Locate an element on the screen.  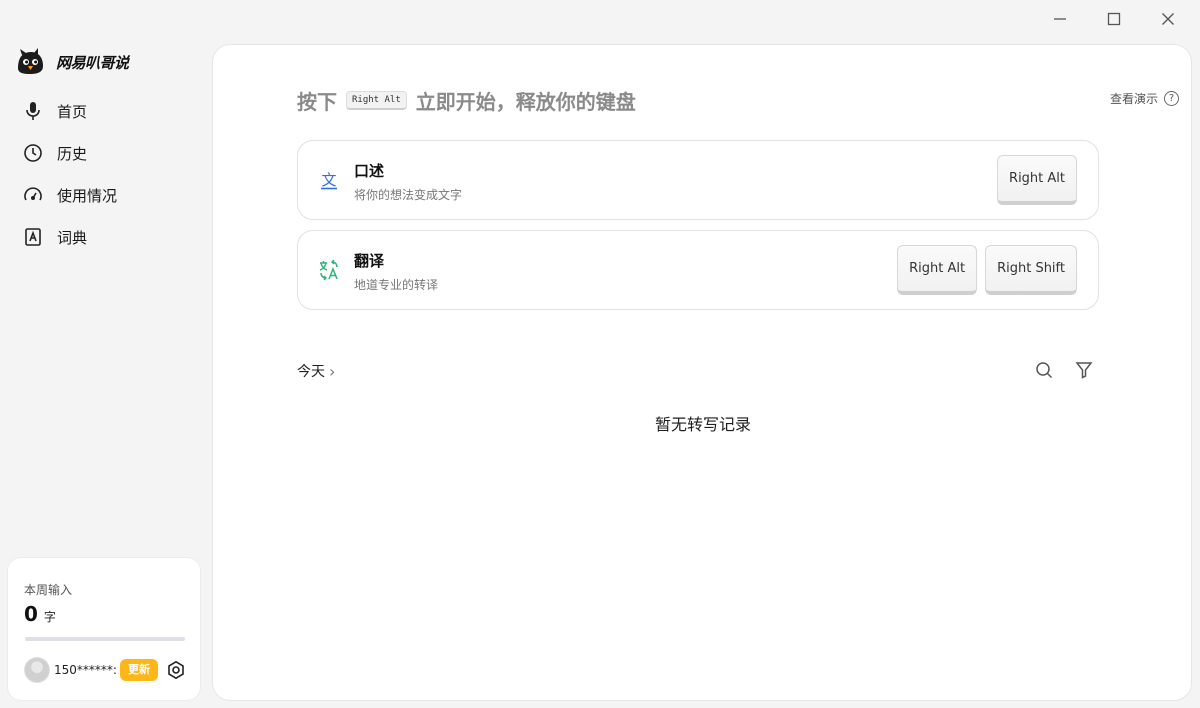
sidebar-item-home: 首页 is located at coordinates (106, 111).